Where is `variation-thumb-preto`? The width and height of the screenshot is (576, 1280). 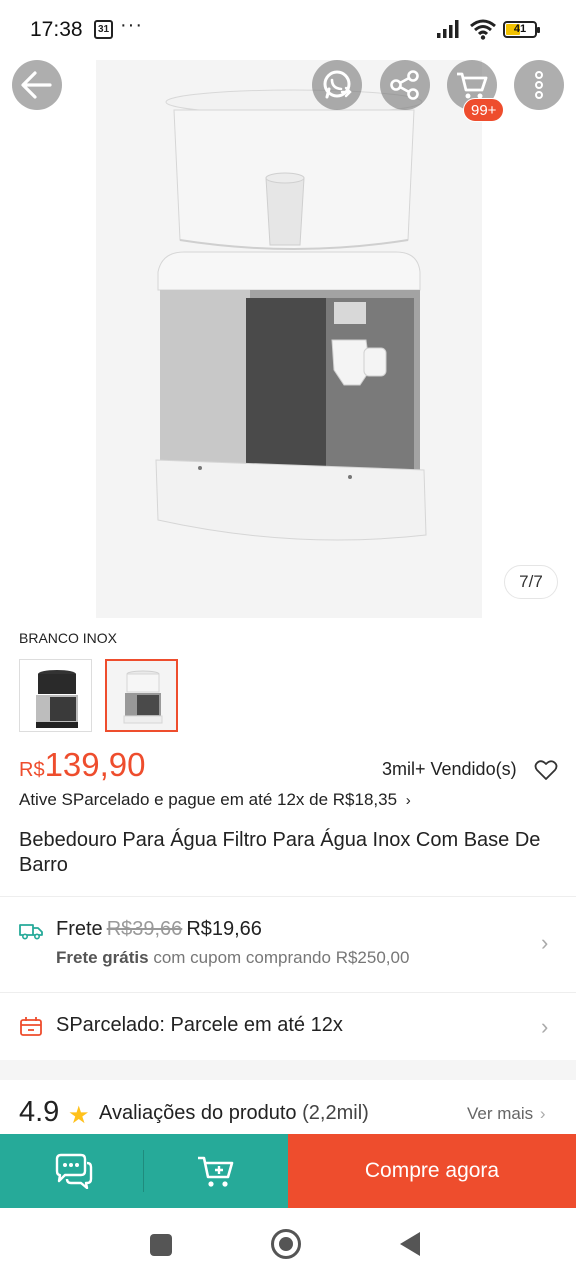
variation-thumb-preto is located at coordinates (55, 695).